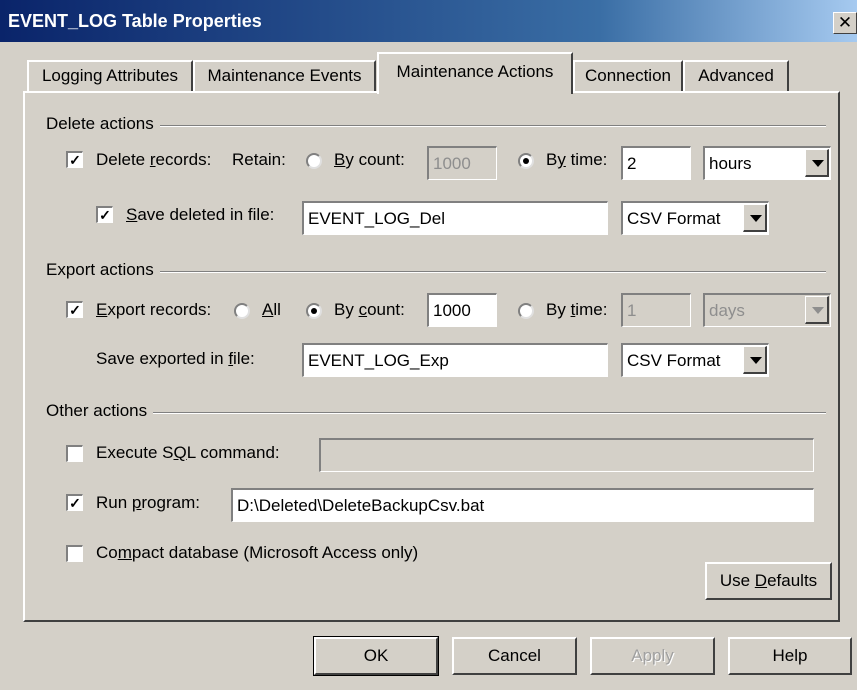  I want to click on delete-count-field: 1000, so click(462, 163).